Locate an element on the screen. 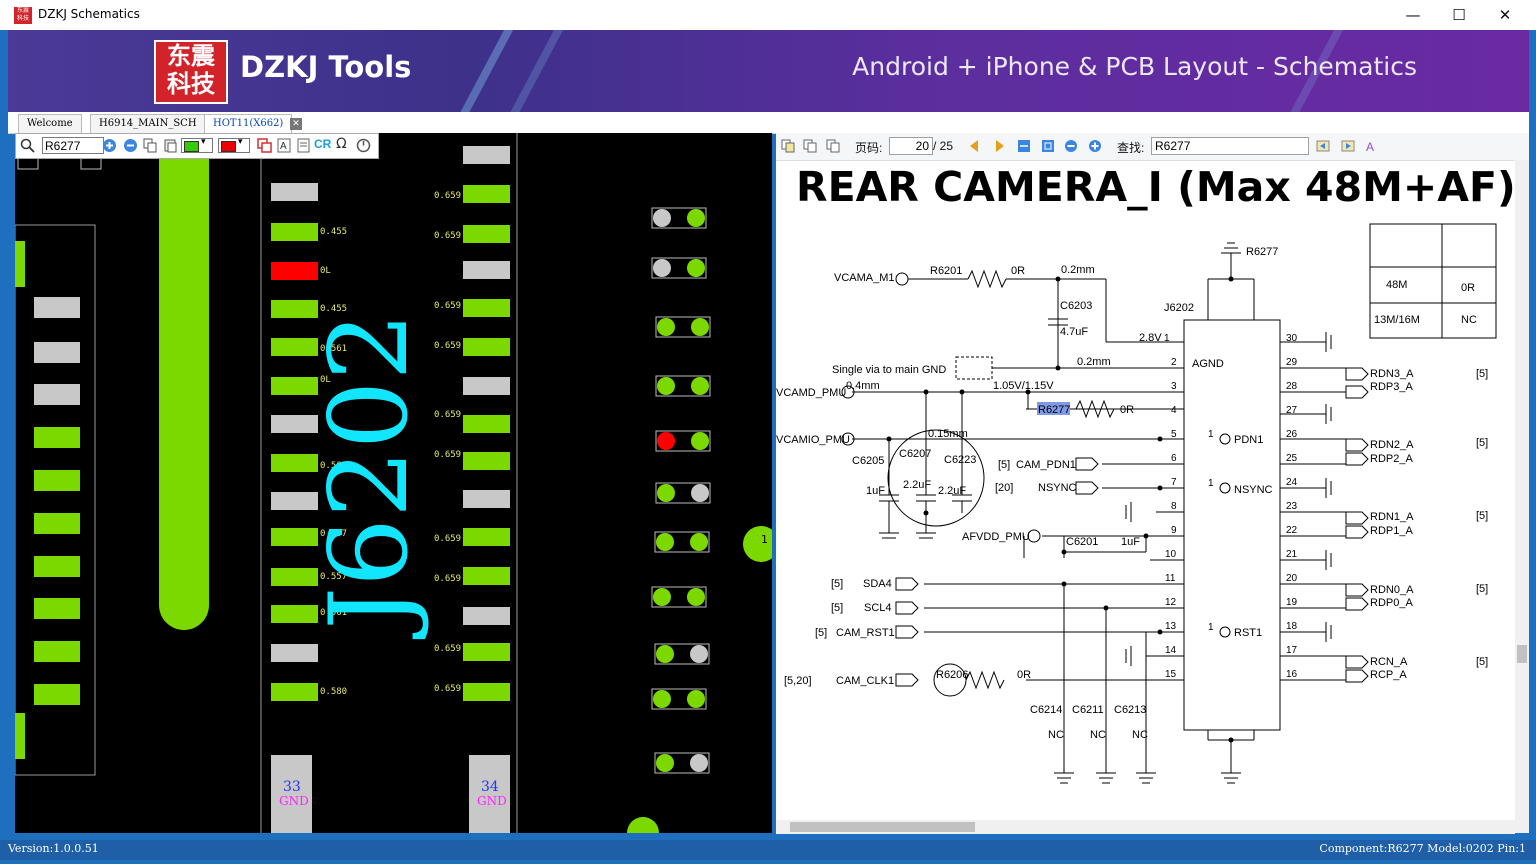 The height and width of the screenshot is (864, 1536). table-cell: 48M is located at coordinates (1396, 285).